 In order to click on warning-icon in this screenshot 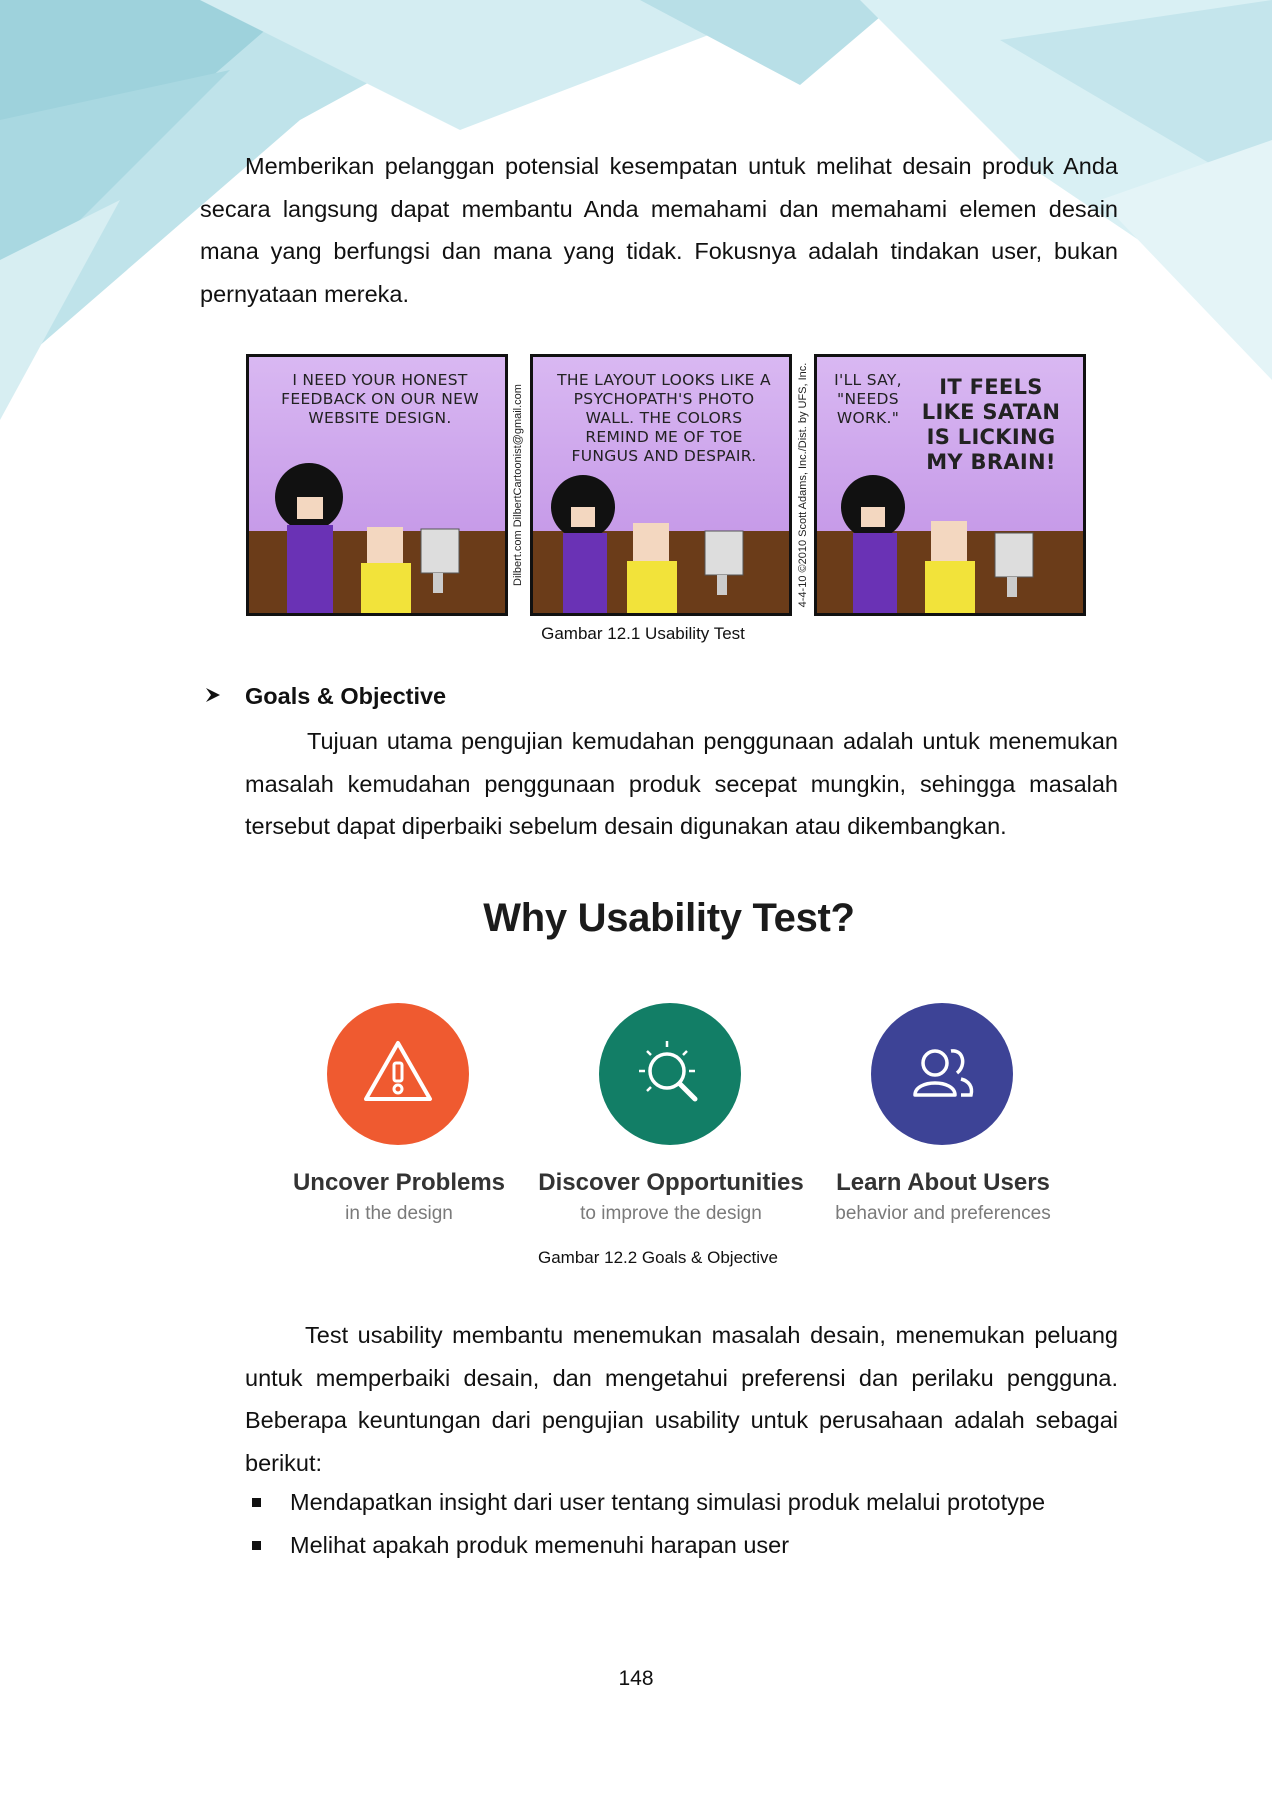, I will do `click(398, 1071)`.